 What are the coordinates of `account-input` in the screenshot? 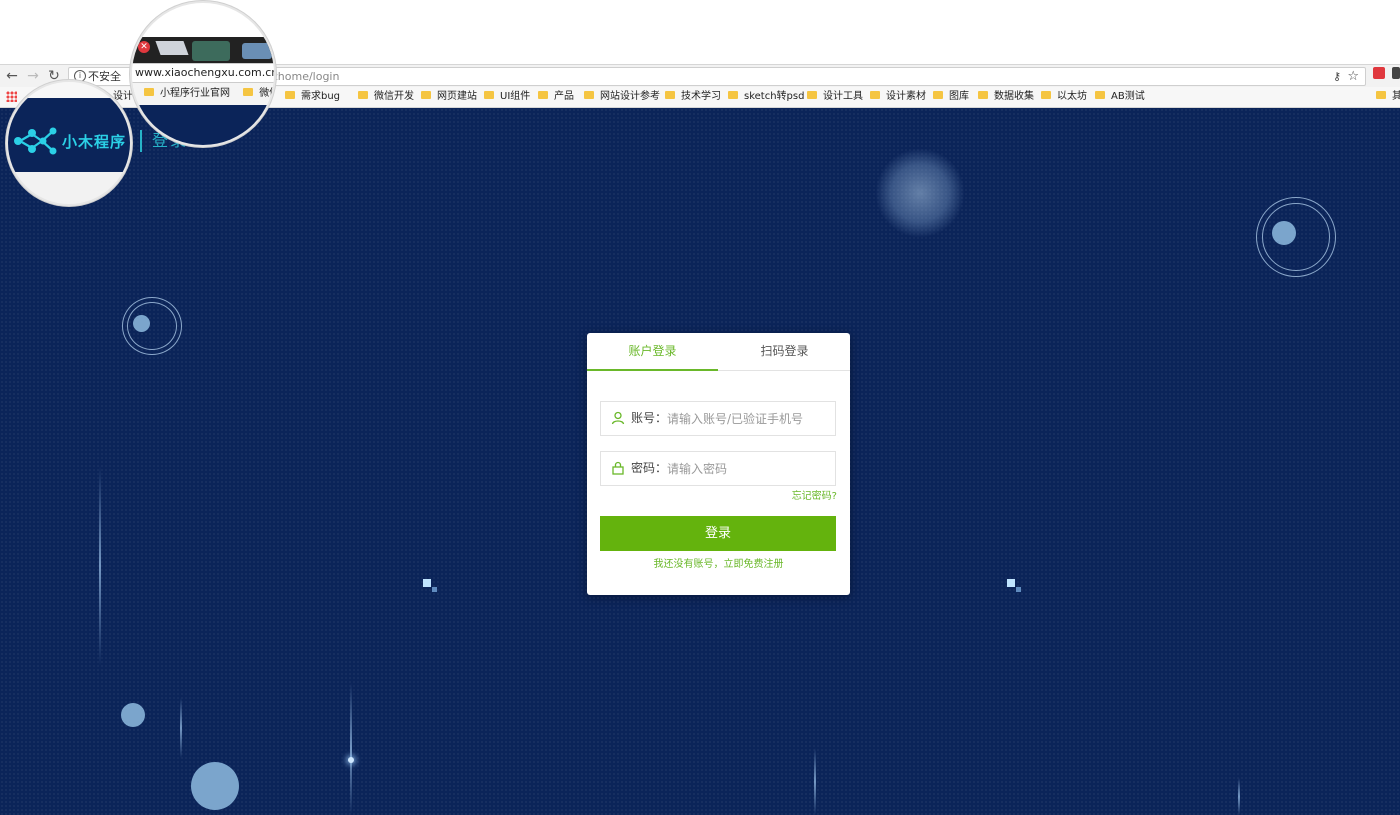 It's located at (747, 418).